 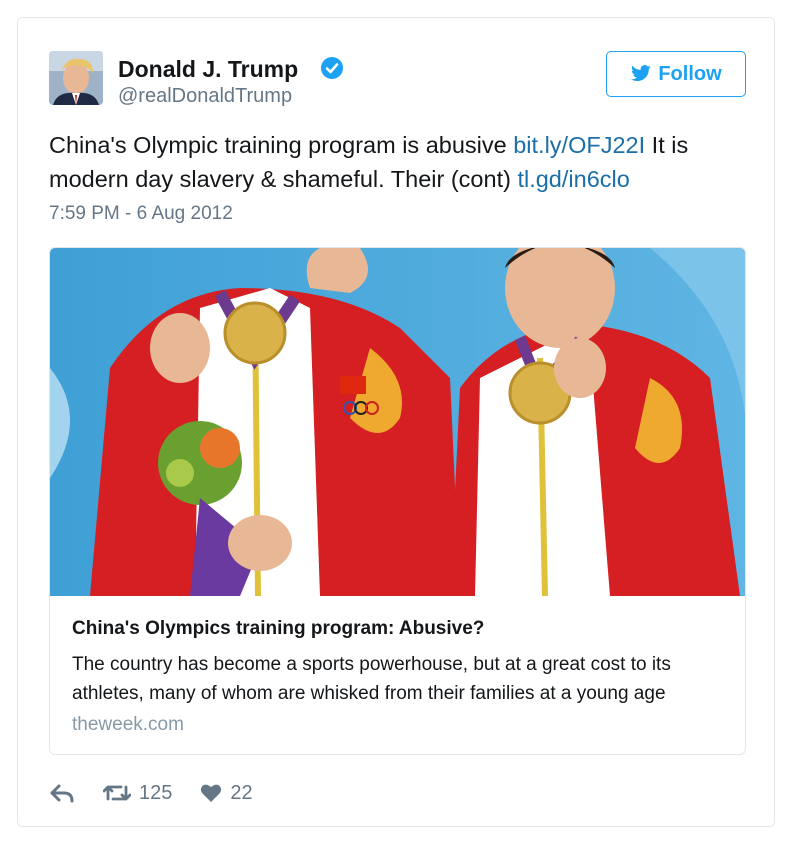 What do you see at coordinates (137, 793) in the screenshot?
I see `retweet-button: 125` at bounding box center [137, 793].